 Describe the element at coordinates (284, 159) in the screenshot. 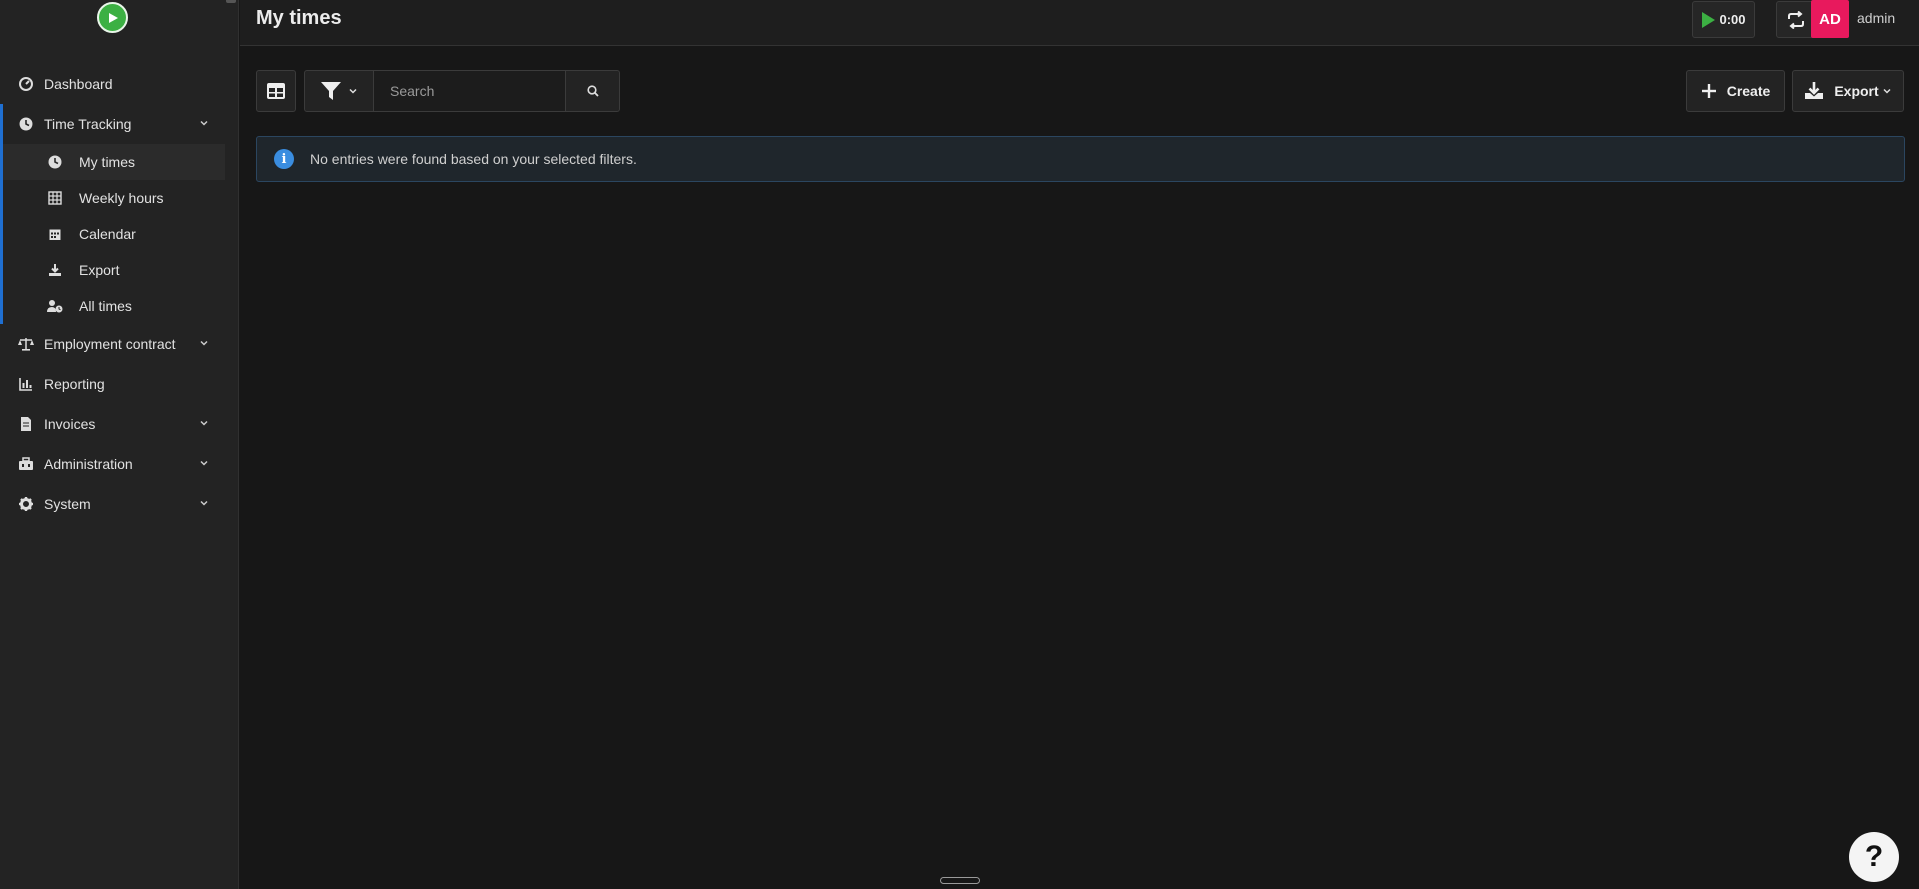

I see `info-icon: i` at that location.